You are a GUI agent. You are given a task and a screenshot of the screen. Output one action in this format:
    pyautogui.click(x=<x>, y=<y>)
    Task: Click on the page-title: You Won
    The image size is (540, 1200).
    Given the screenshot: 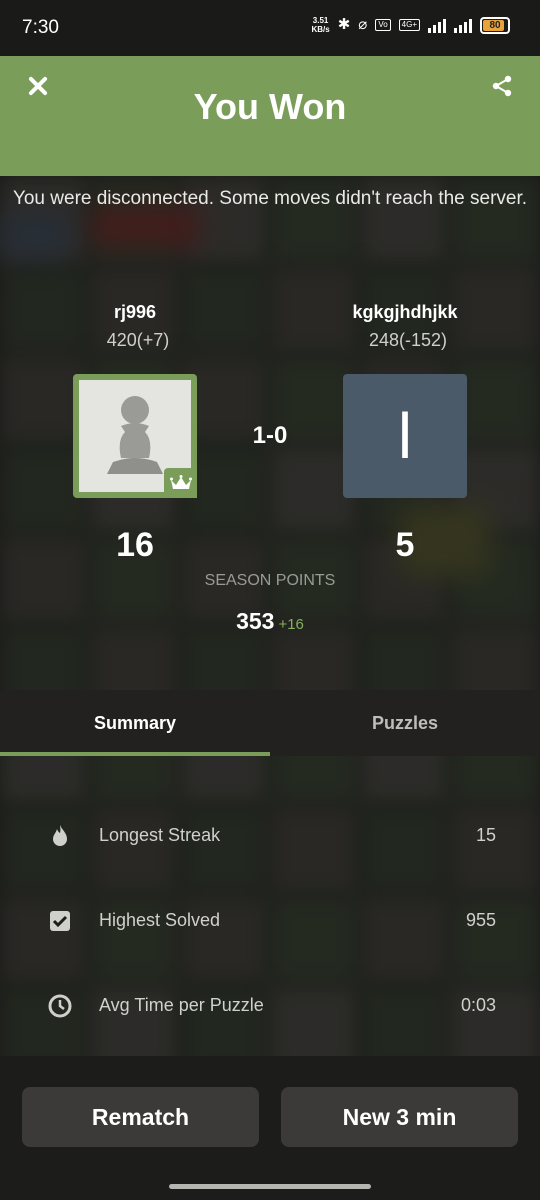 What is the action you would take?
    pyautogui.click(x=270, y=106)
    